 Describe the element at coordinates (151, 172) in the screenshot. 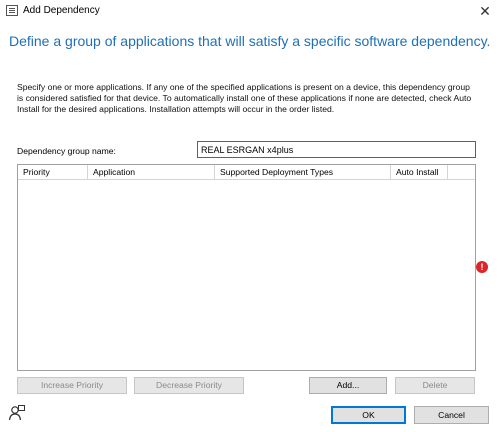

I see `column-header-application: Application` at that location.